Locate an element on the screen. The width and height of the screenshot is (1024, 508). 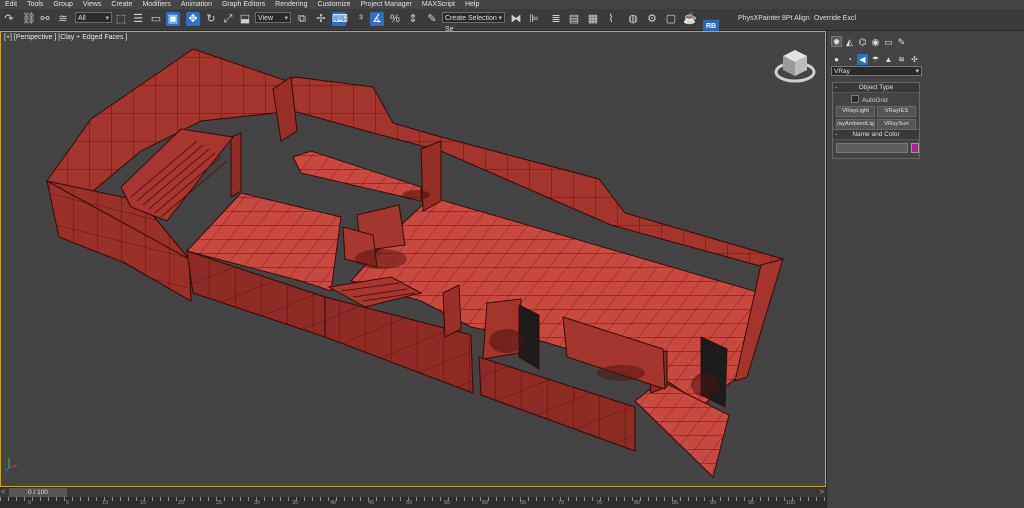
autogrid-label: AutoGrid is located at coordinates (875, 100).